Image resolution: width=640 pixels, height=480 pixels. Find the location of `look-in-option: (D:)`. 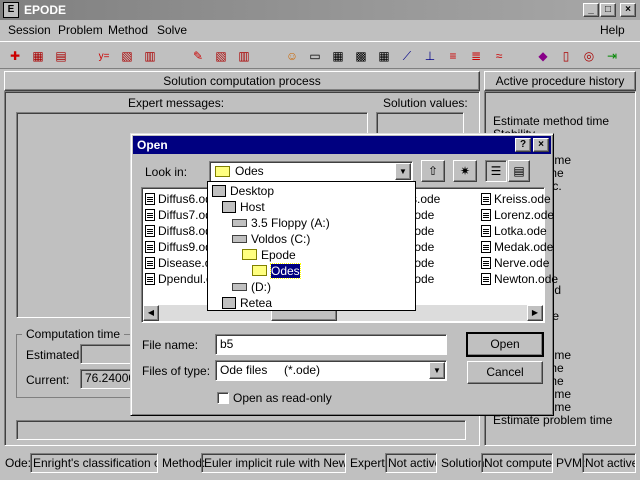

look-in-option: (D:) is located at coordinates (251, 287).